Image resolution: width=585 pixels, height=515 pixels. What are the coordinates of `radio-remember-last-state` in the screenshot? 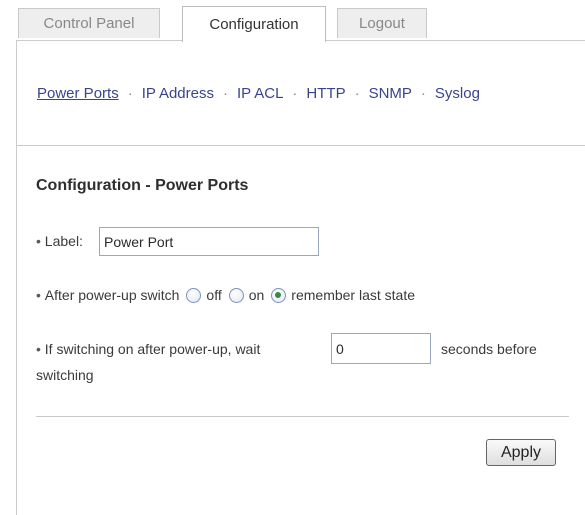 It's located at (279, 295).